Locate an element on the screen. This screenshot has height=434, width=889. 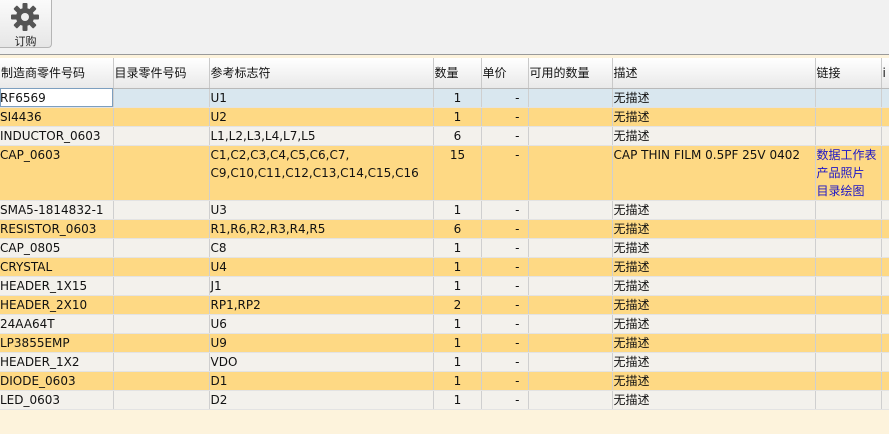
col-header-extra: i is located at coordinates (885, 73).